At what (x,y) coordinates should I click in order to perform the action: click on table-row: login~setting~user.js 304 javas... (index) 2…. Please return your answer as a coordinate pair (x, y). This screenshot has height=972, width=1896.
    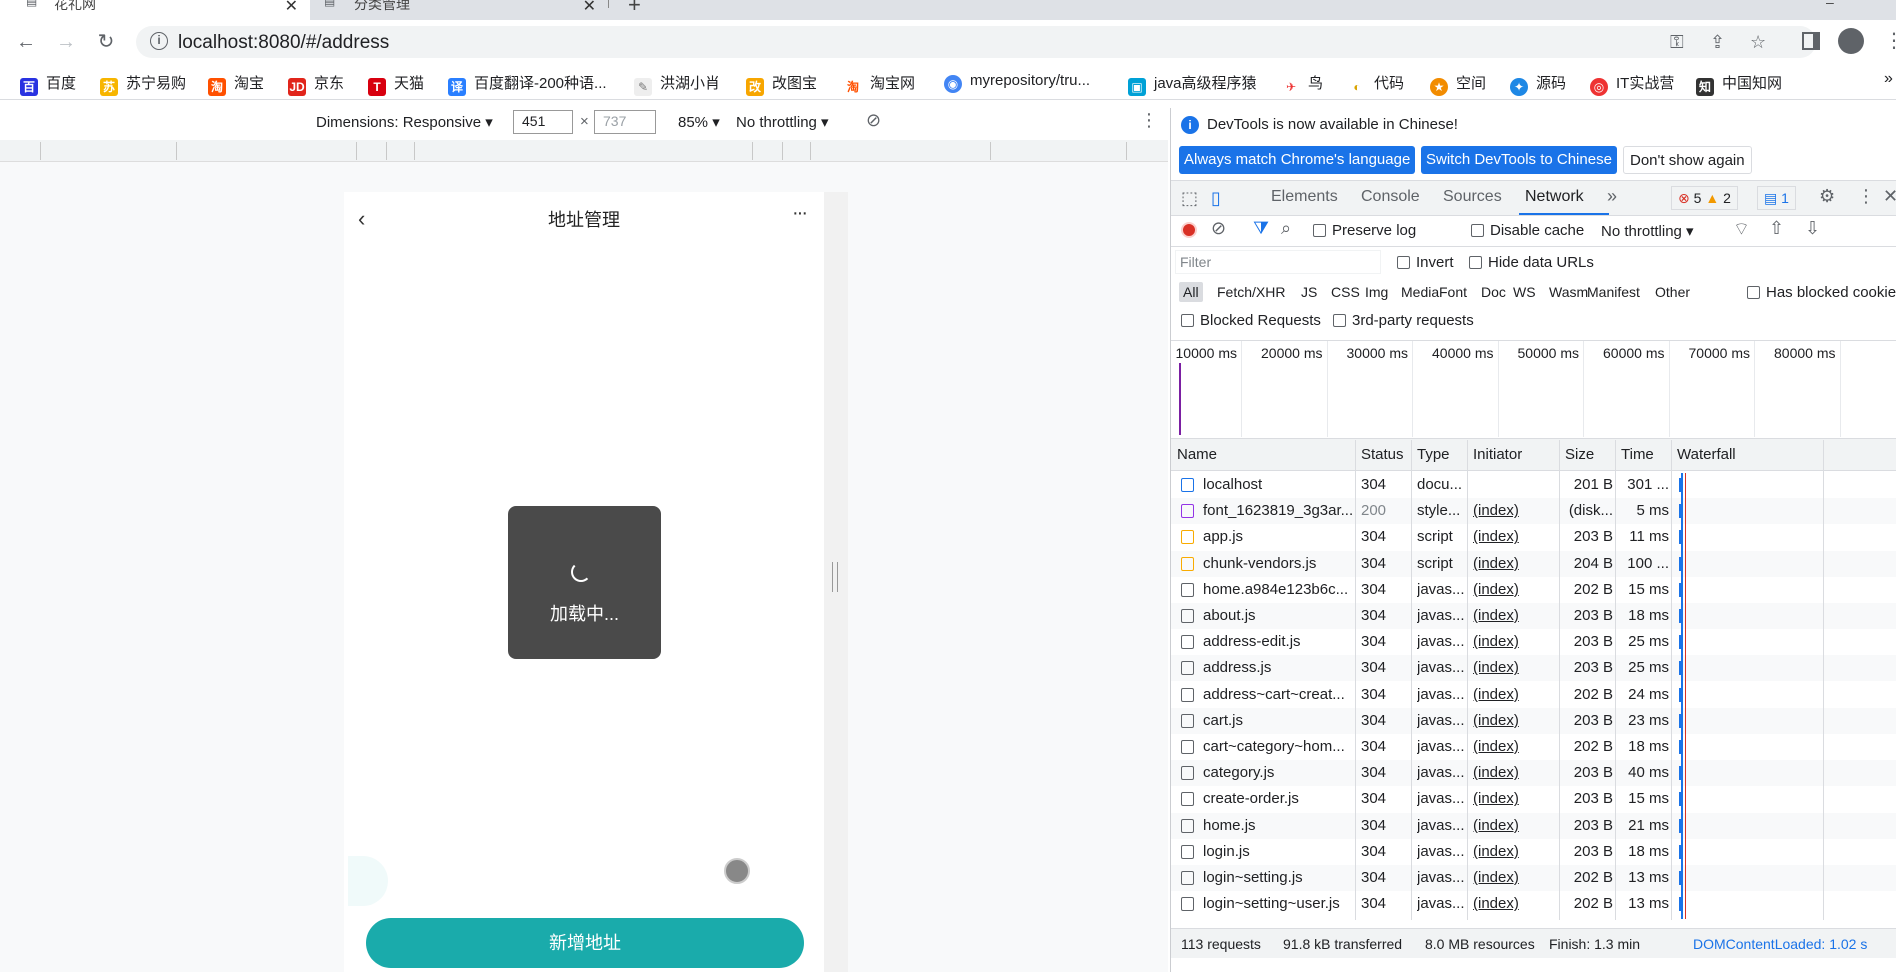
    Looking at the image, I should click on (1533, 904).